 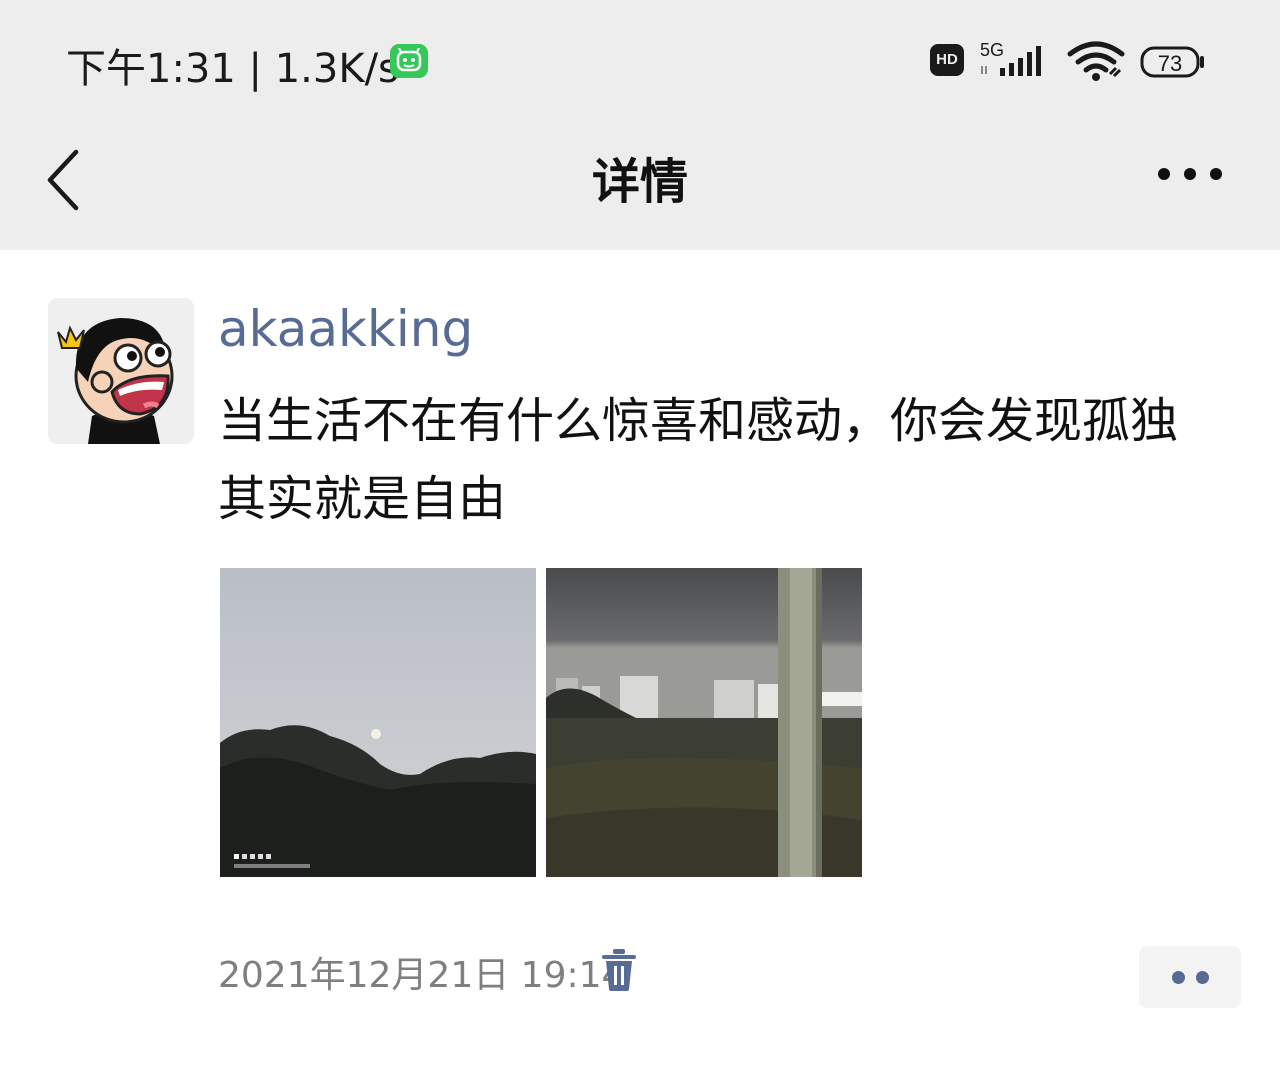 I want to click on page-title: 详情, so click(x=639, y=182).